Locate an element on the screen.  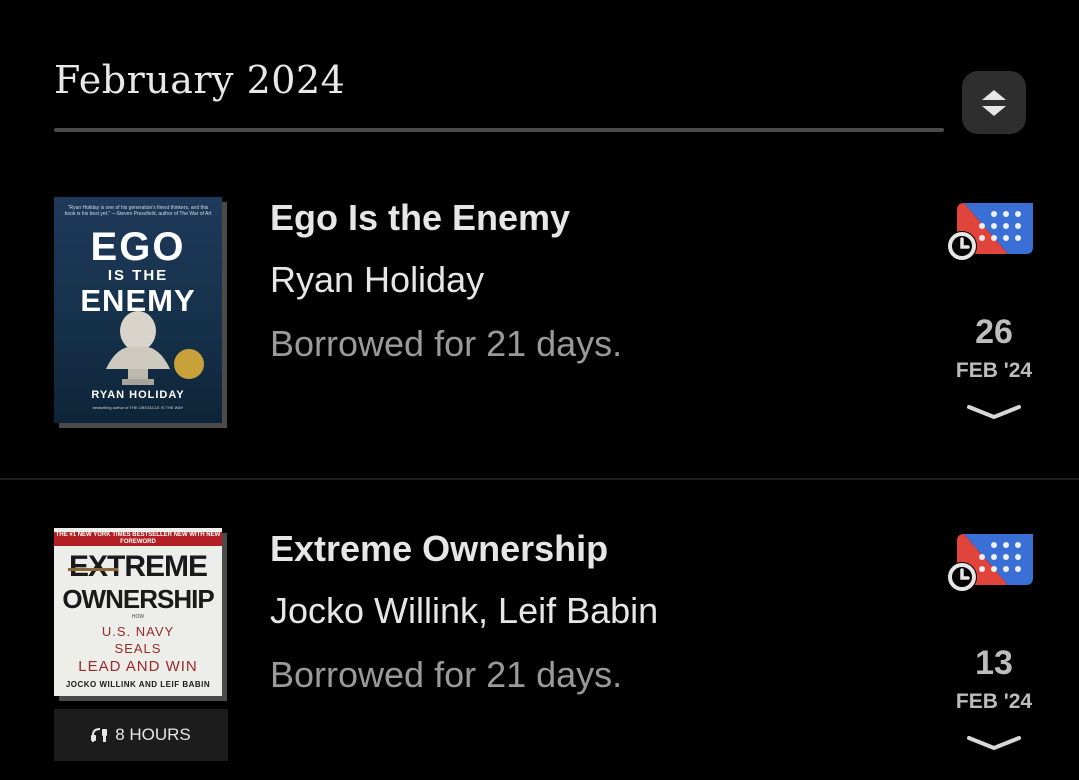
due-day: 26 is located at coordinates (994, 332).